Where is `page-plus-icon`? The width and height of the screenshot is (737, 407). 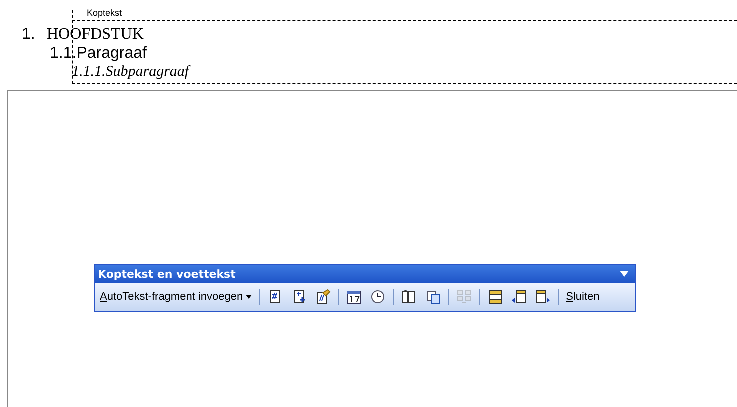
page-plus-icon is located at coordinates (299, 297).